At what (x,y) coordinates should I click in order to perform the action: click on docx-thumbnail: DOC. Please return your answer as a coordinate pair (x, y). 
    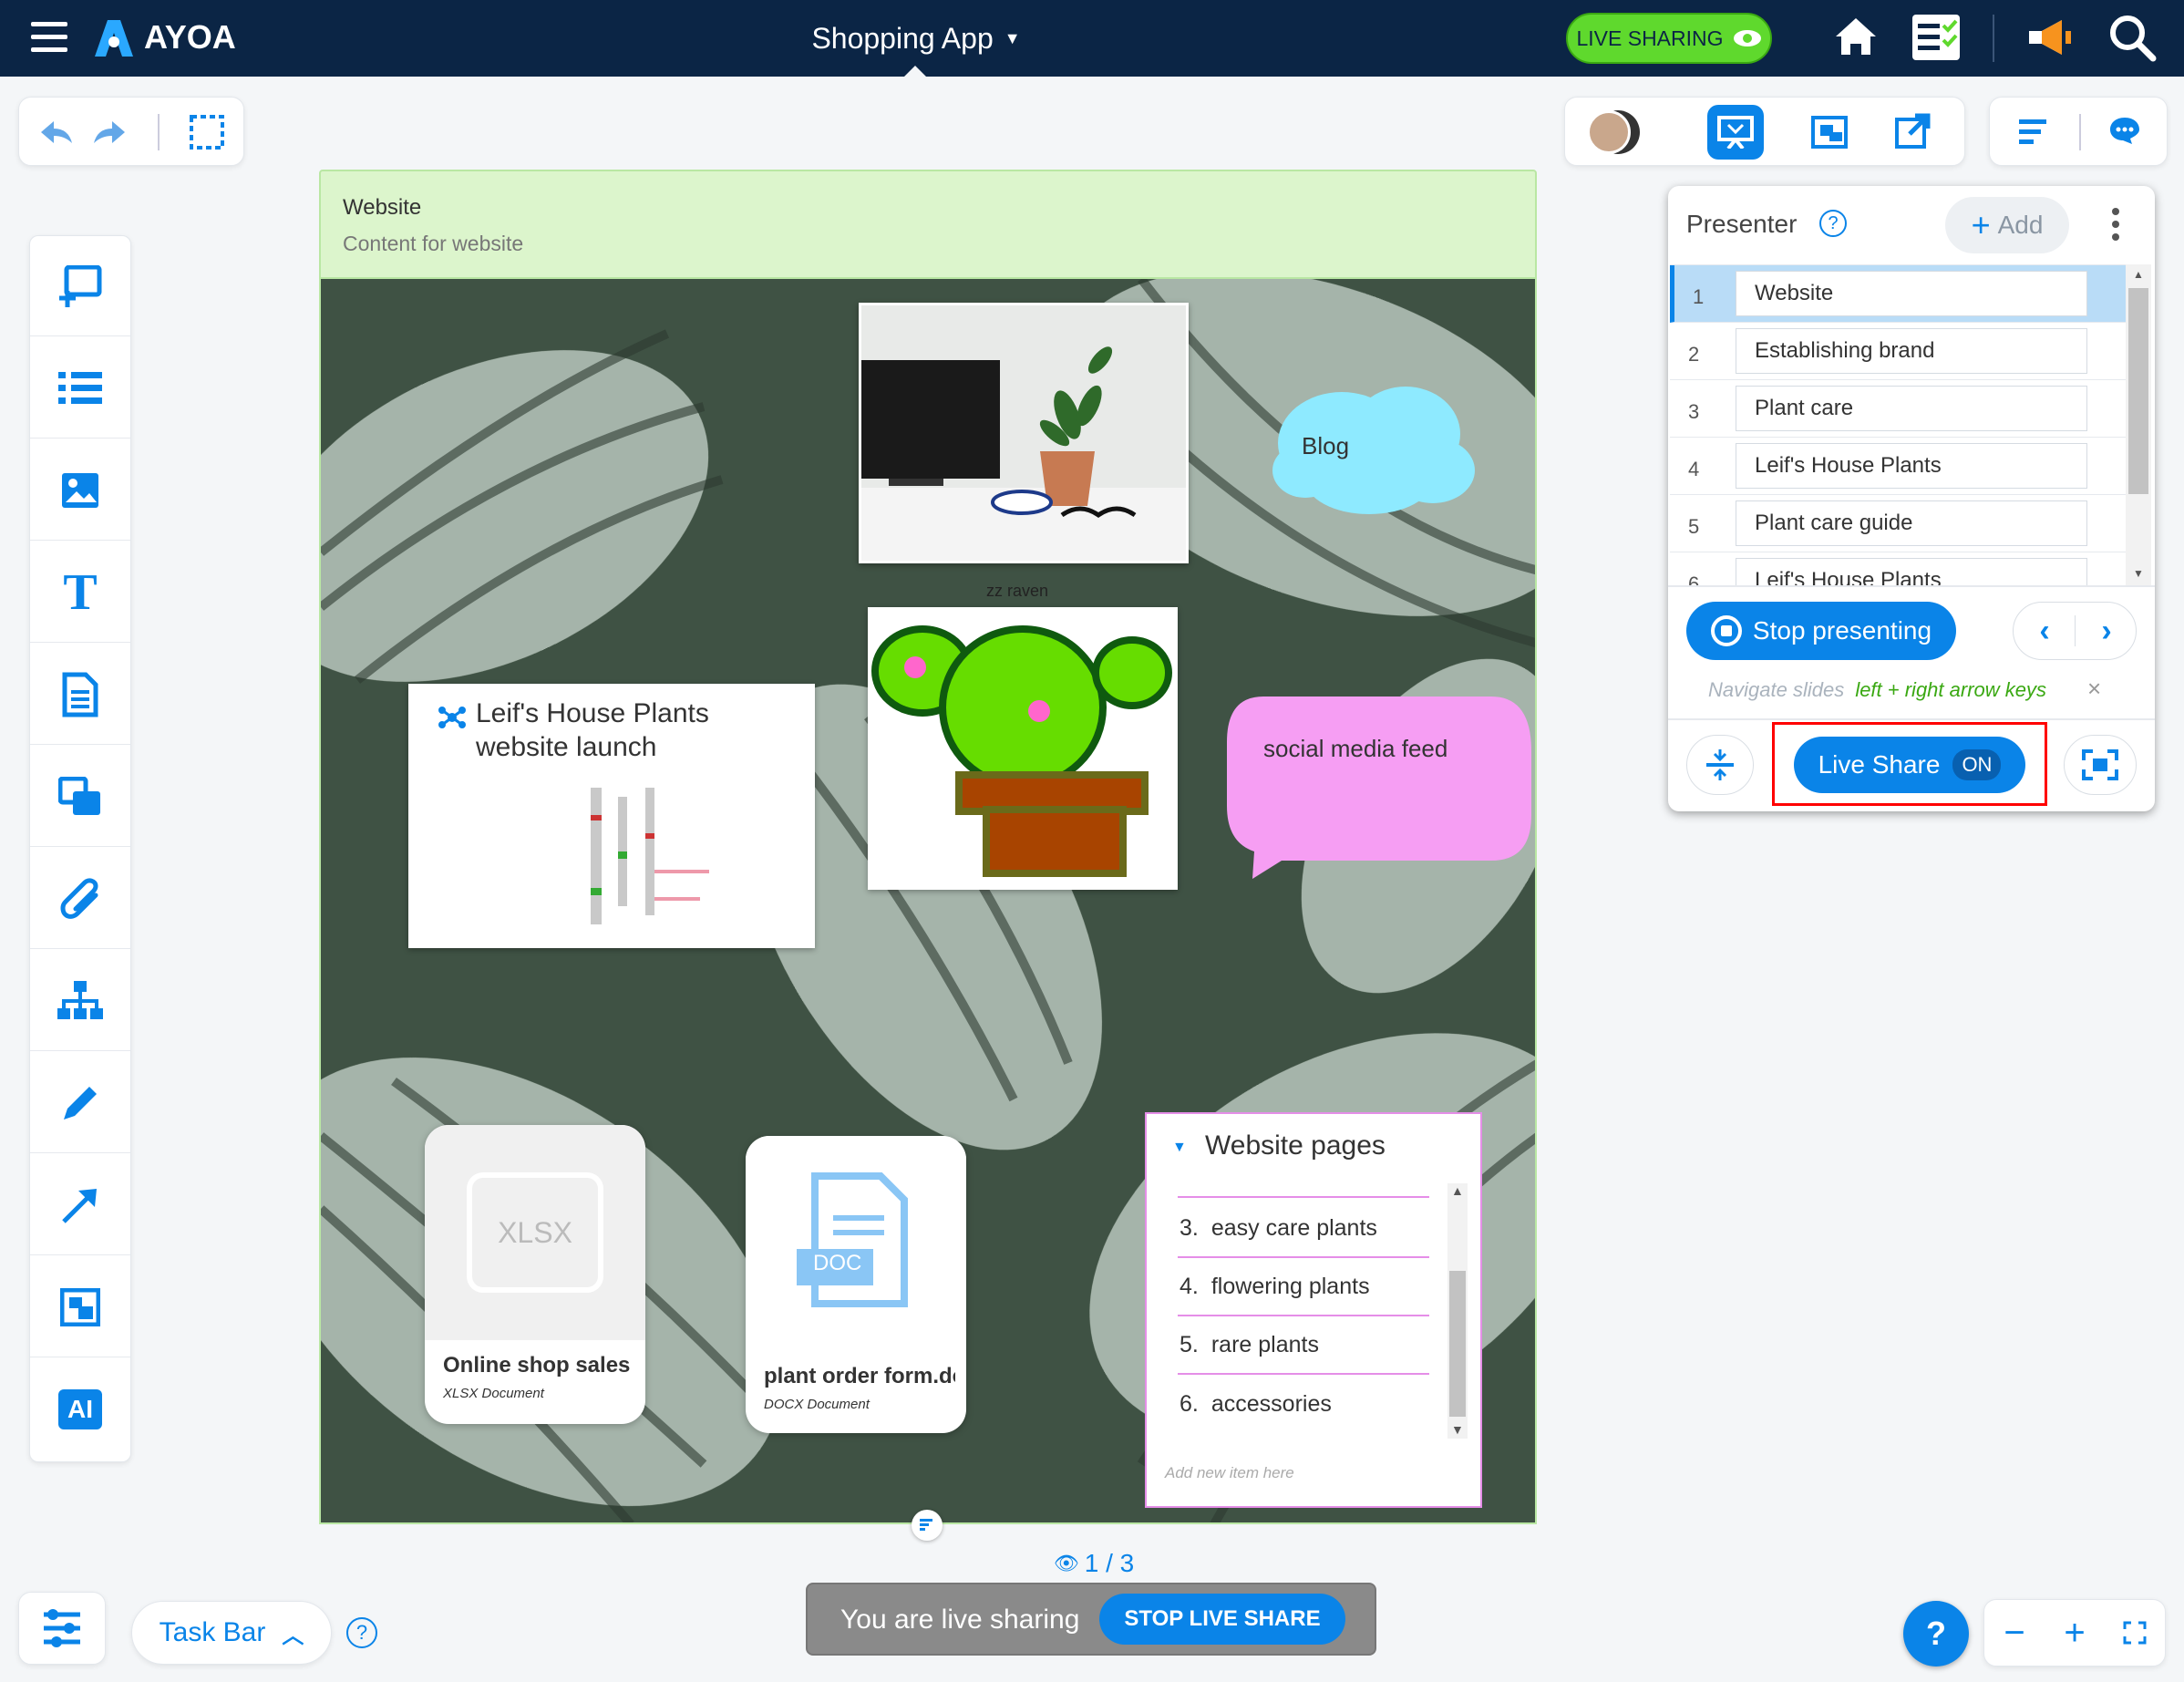
    Looking at the image, I should click on (856, 1241).